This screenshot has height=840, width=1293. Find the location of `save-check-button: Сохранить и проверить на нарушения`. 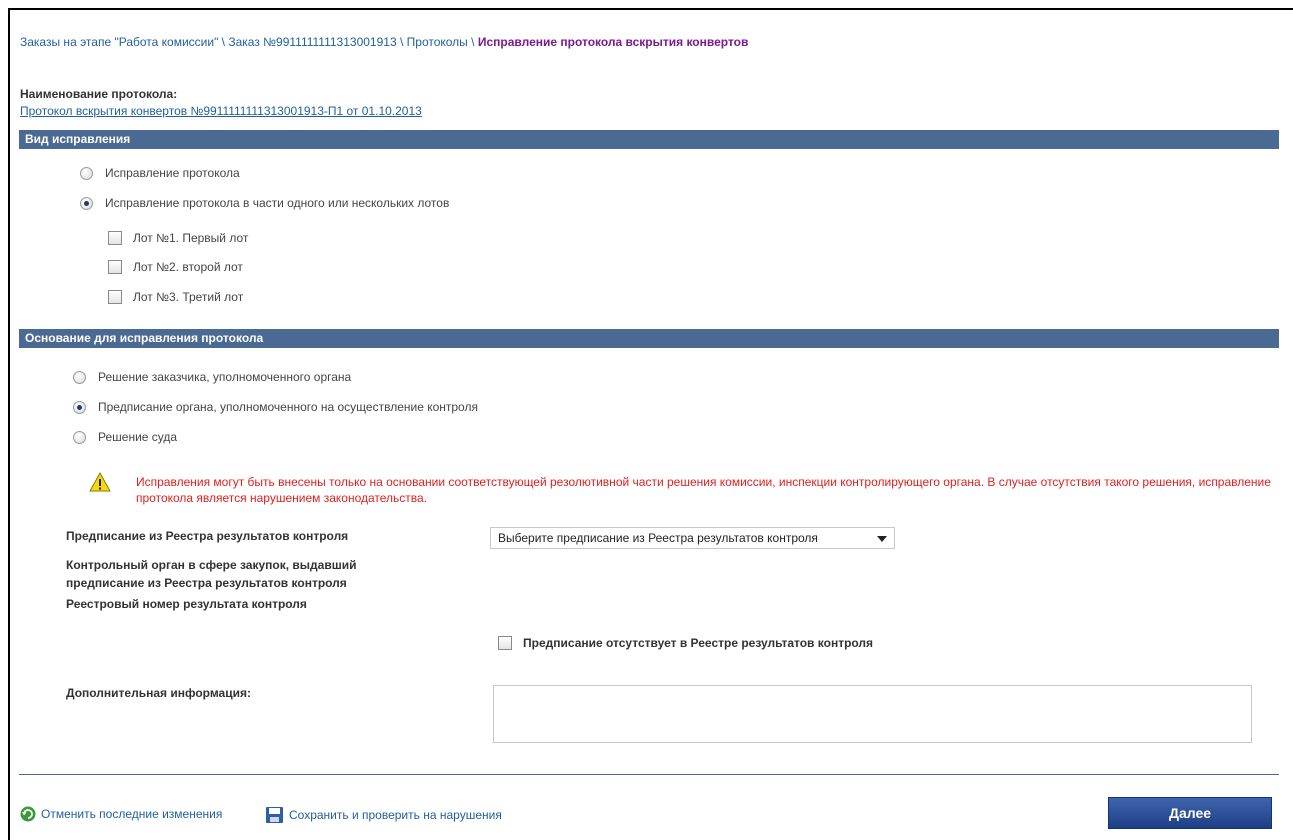

save-check-button: Сохранить и проверить на нарушения is located at coordinates (383, 815).